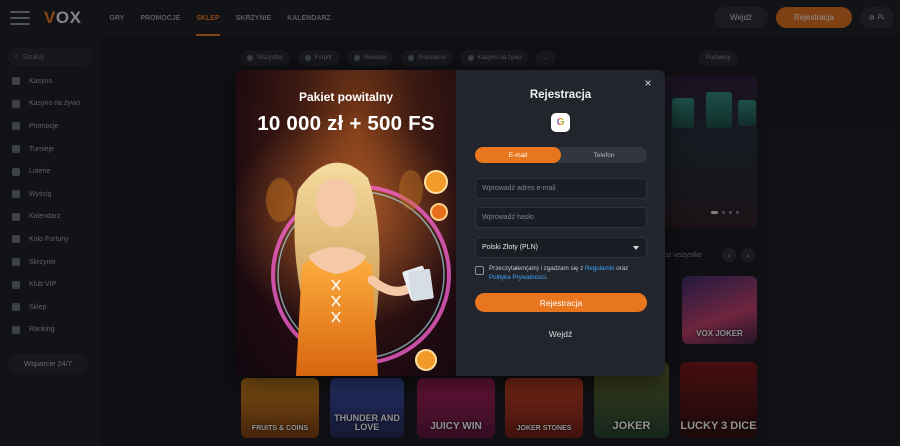  Describe the element at coordinates (561, 217) in the screenshot. I see `password-field: Wprowadź hasło` at that location.